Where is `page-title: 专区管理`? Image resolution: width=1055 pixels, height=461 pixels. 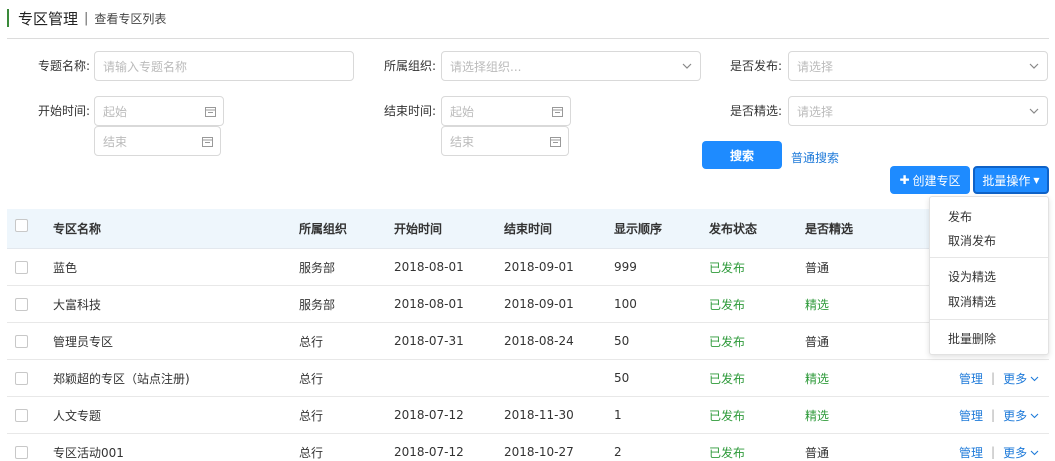 page-title: 专区管理 is located at coordinates (48, 18).